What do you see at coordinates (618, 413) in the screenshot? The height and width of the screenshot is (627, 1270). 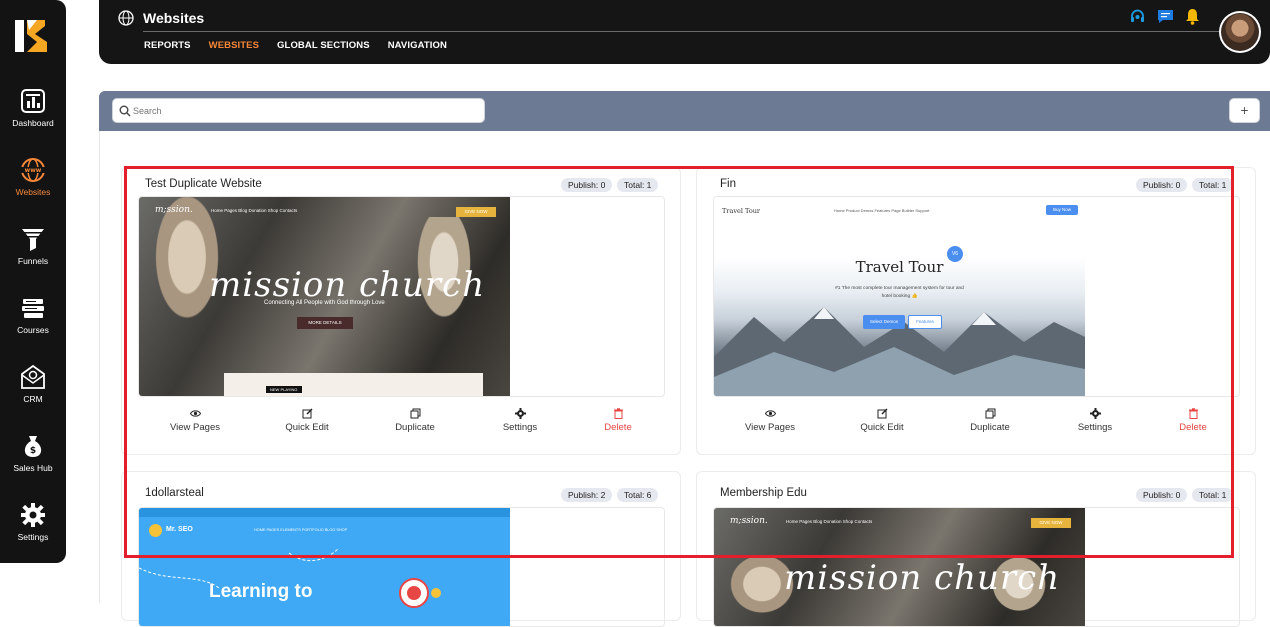 I see `trash-icon` at bounding box center [618, 413].